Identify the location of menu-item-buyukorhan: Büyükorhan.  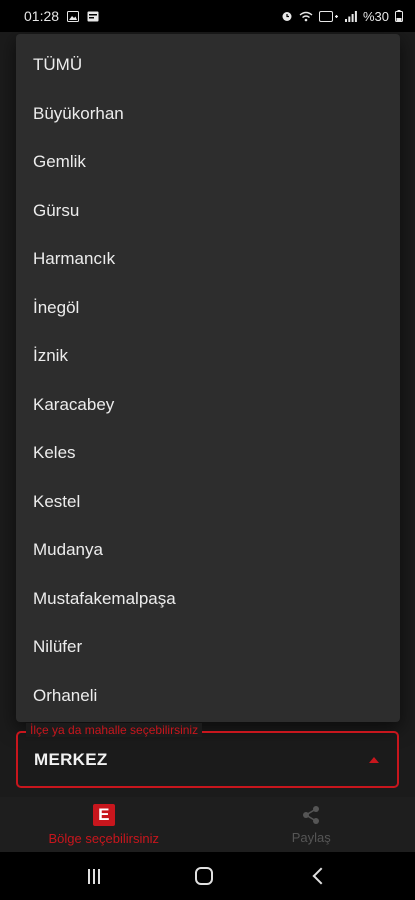
(208, 114).